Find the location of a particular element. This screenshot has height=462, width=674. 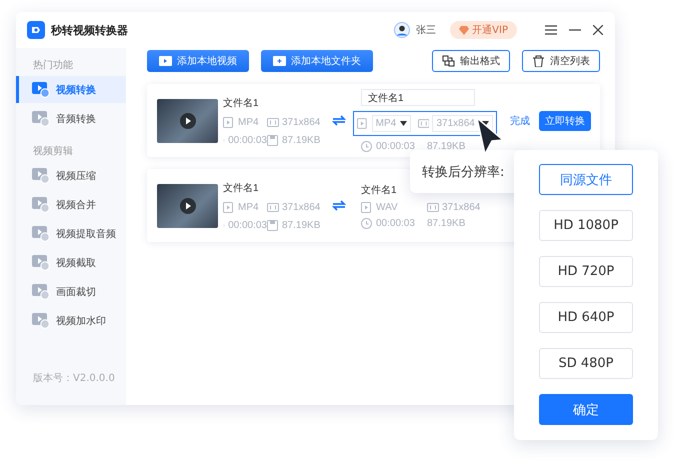

menu-icon is located at coordinates (551, 30).